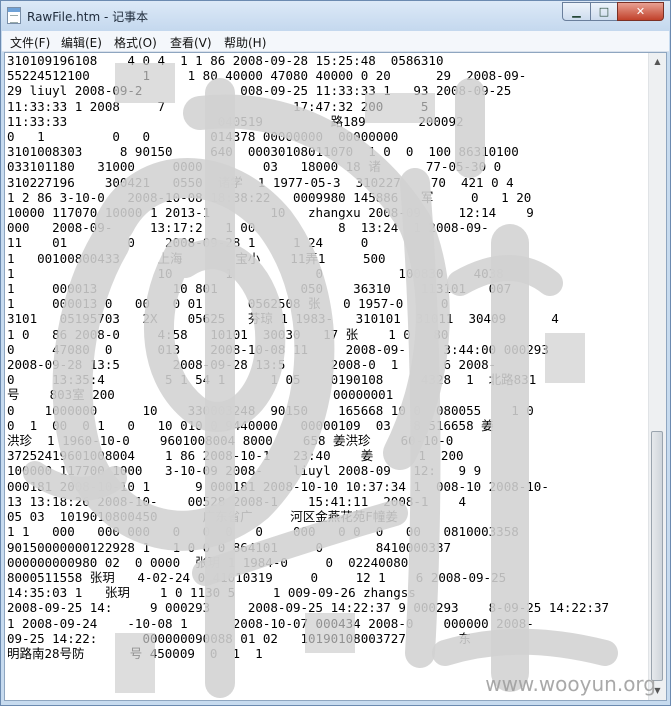  Describe the element at coordinates (81, 42) in the screenshot. I see `menu-edit: 编辑(E)` at that location.